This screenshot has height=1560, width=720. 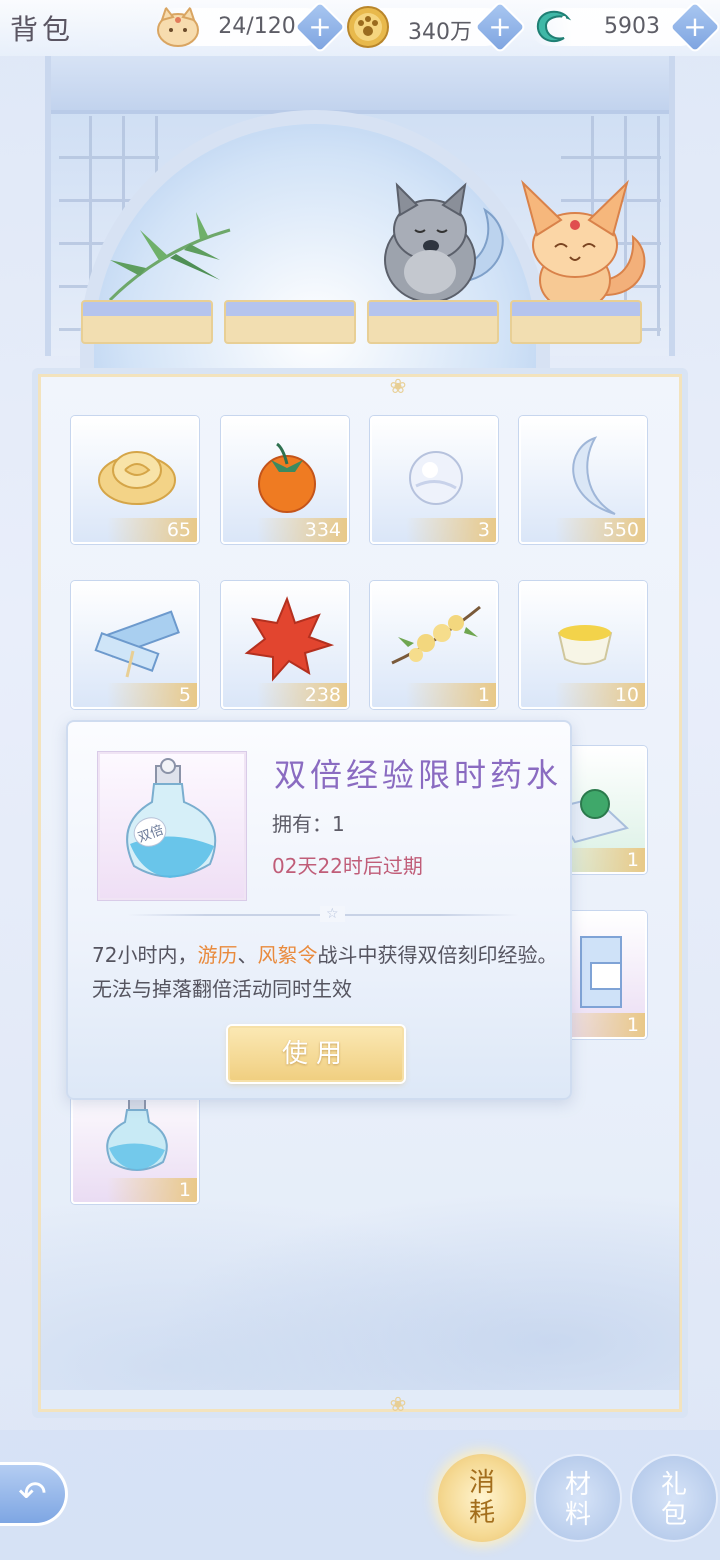 What do you see at coordinates (440, 32) in the screenshot?
I see `coin-value: 340万` at bounding box center [440, 32].